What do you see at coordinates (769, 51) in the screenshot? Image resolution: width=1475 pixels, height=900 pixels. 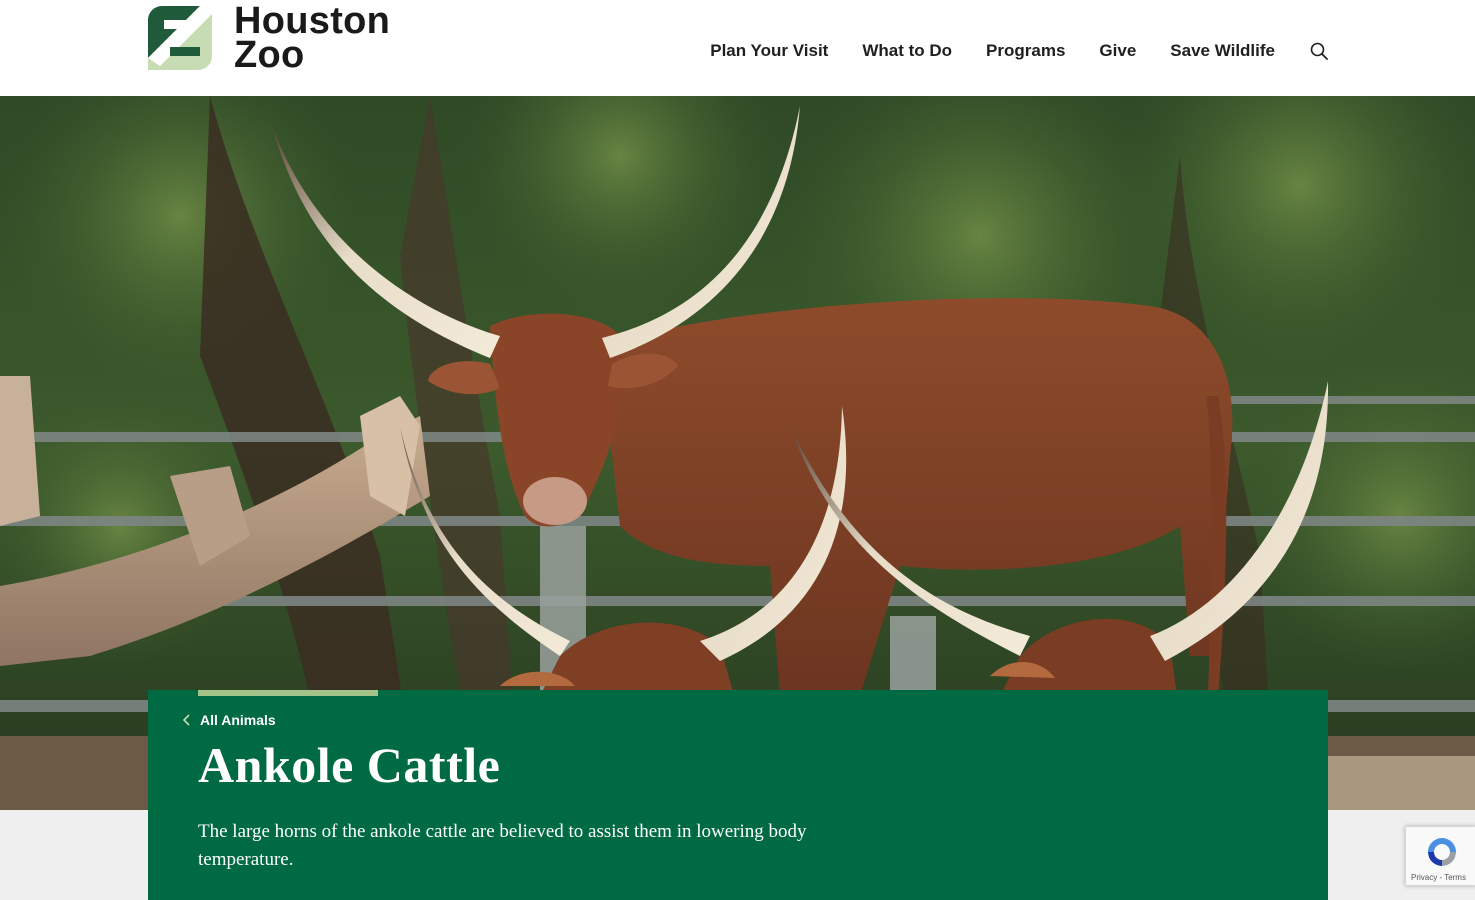 I see `nav-plan-your-visit: Plan Your Visit` at bounding box center [769, 51].